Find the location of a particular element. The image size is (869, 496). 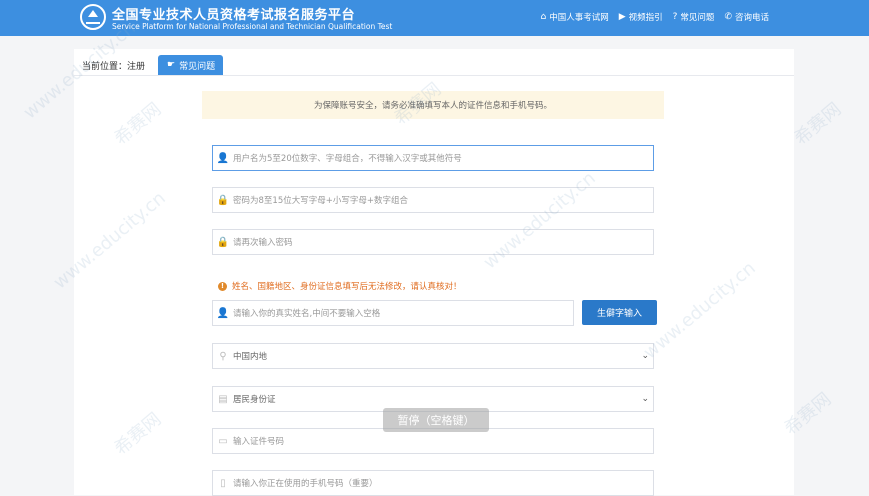

nav-home: ⌂ 中国人事考试网 is located at coordinates (574, 17).